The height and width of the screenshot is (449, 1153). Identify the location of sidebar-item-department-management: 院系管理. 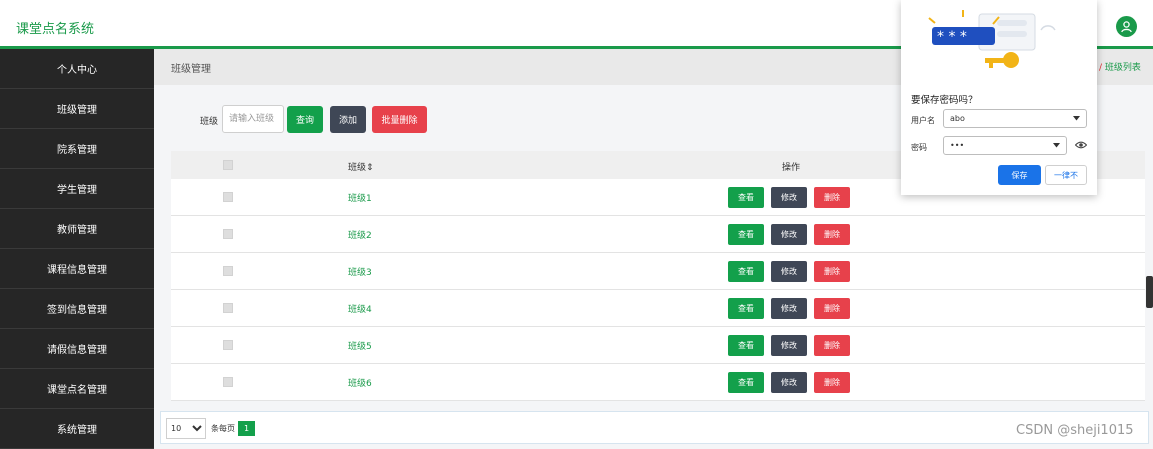
(77, 149).